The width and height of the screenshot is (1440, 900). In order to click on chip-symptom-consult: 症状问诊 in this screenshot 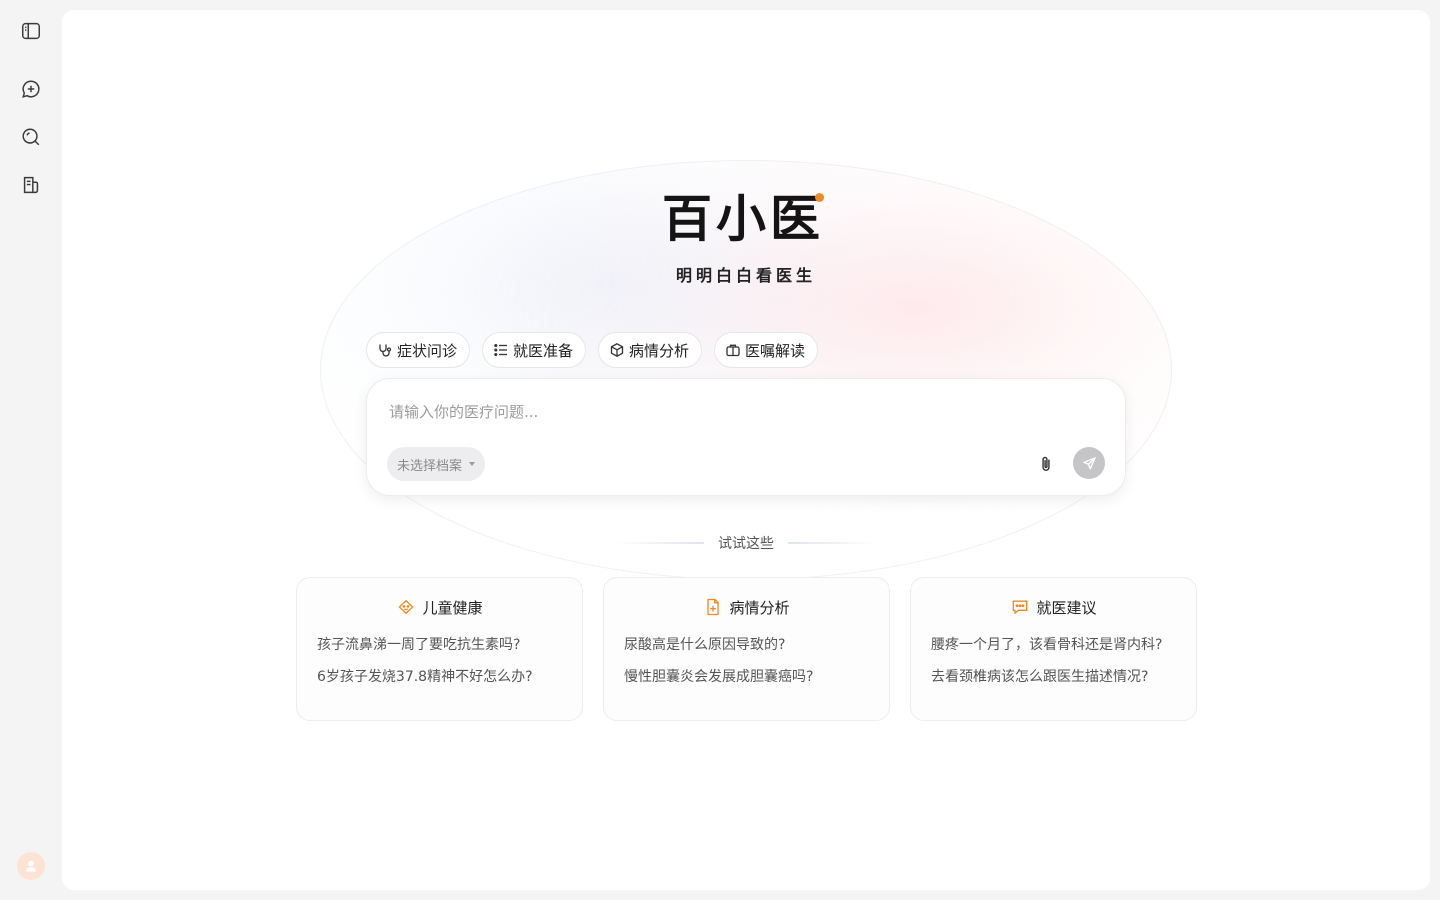, I will do `click(418, 350)`.